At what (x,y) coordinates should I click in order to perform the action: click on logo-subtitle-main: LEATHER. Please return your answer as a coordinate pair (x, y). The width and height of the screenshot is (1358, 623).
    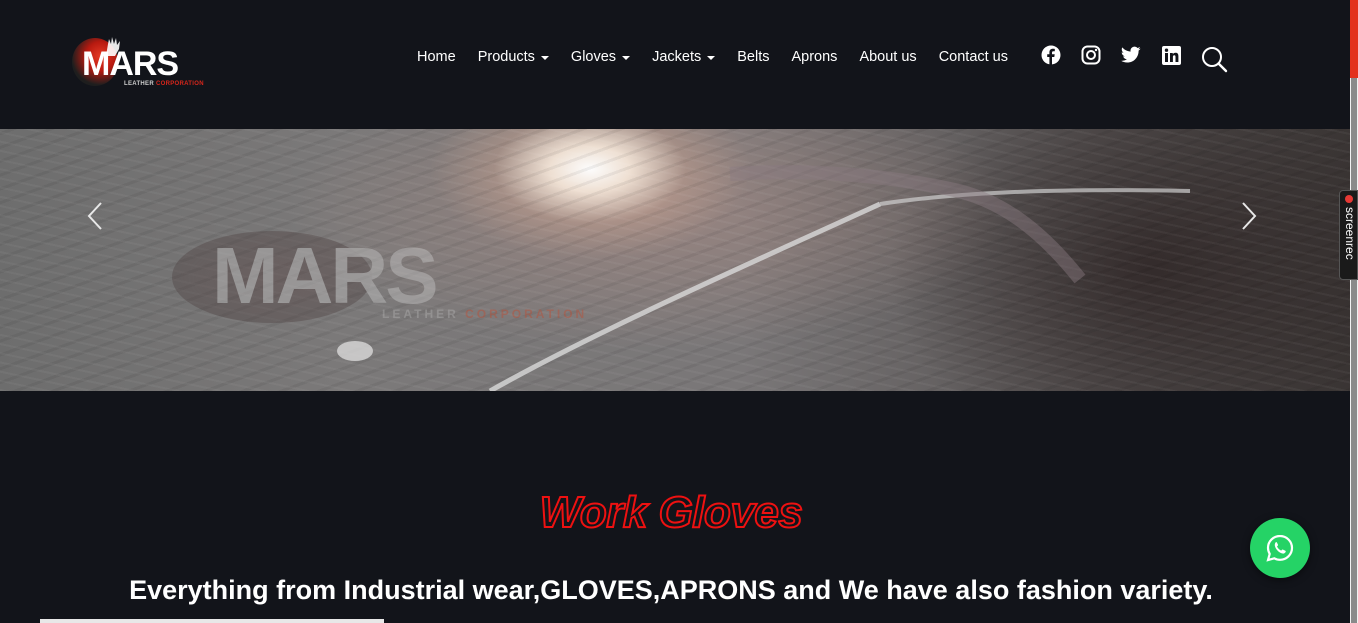
    Looking at the image, I should click on (140, 84).